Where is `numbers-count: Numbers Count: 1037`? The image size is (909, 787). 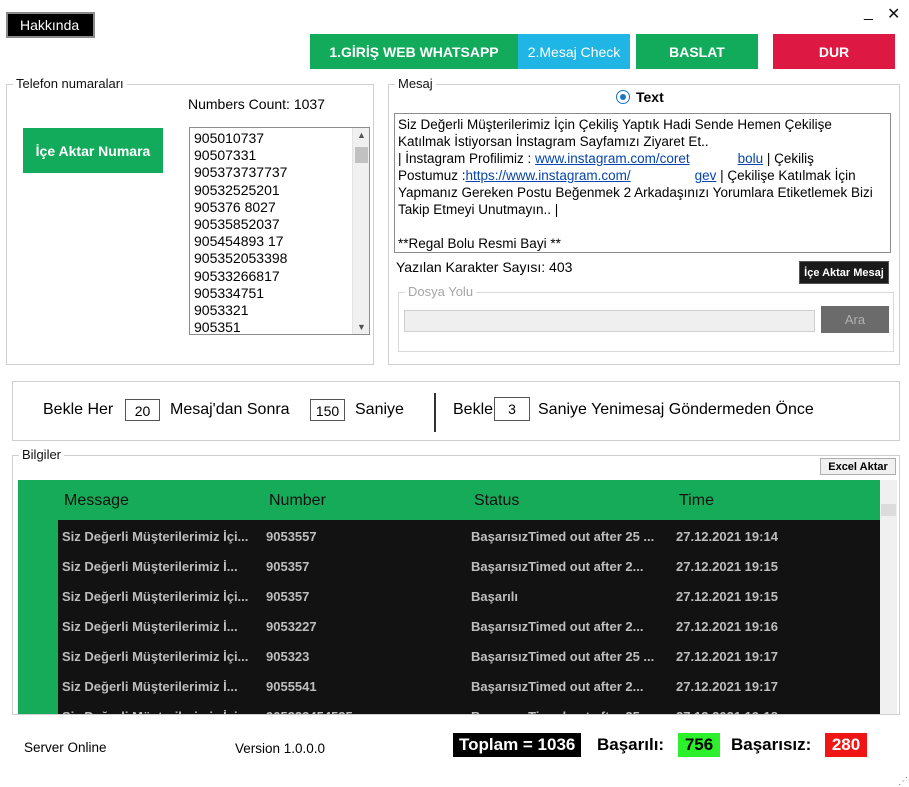
numbers-count: Numbers Count: 1037 is located at coordinates (256, 104).